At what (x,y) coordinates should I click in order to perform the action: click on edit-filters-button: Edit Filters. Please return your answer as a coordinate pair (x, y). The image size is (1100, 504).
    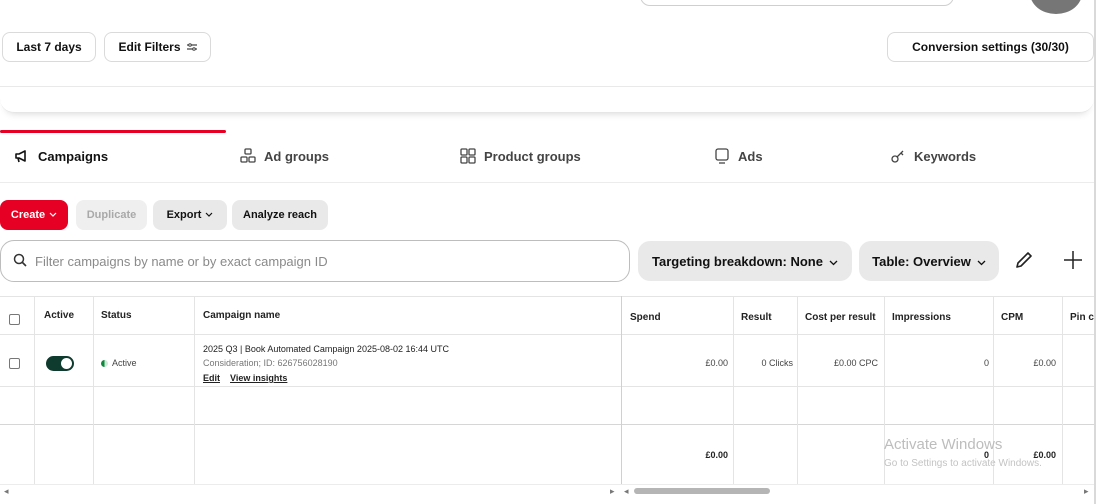
    Looking at the image, I should click on (157, 47).